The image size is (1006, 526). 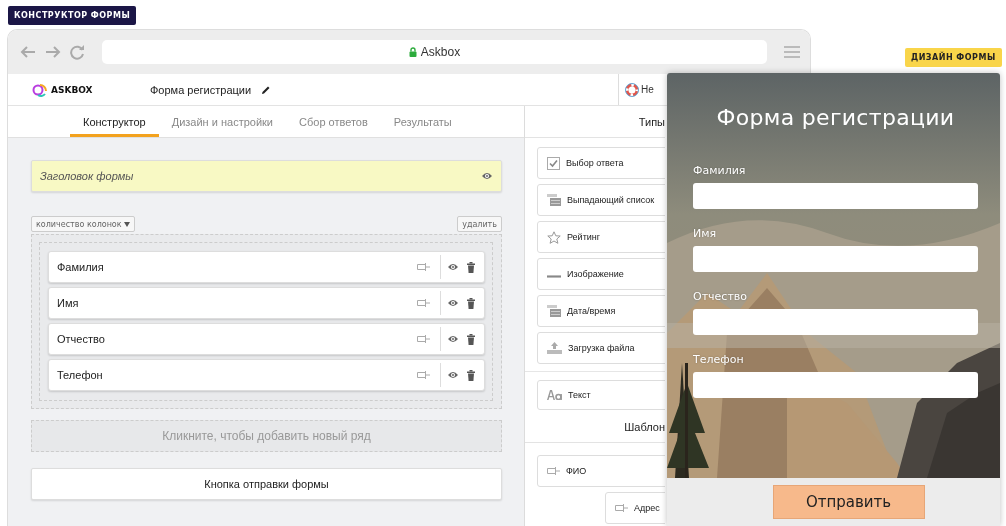 I want to click on back-arrow-icon, so click(x=28, y=52).